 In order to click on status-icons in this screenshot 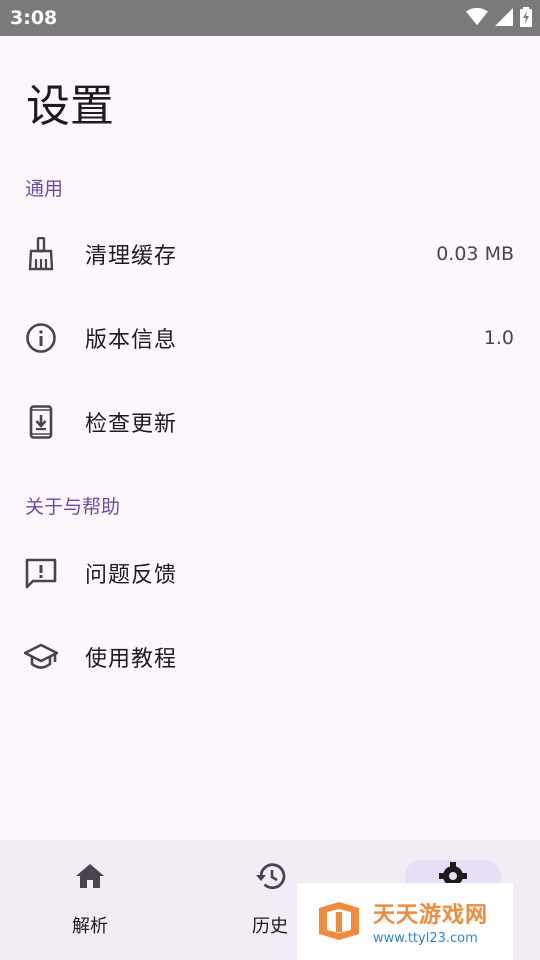, I will do `click(499, 17)`.